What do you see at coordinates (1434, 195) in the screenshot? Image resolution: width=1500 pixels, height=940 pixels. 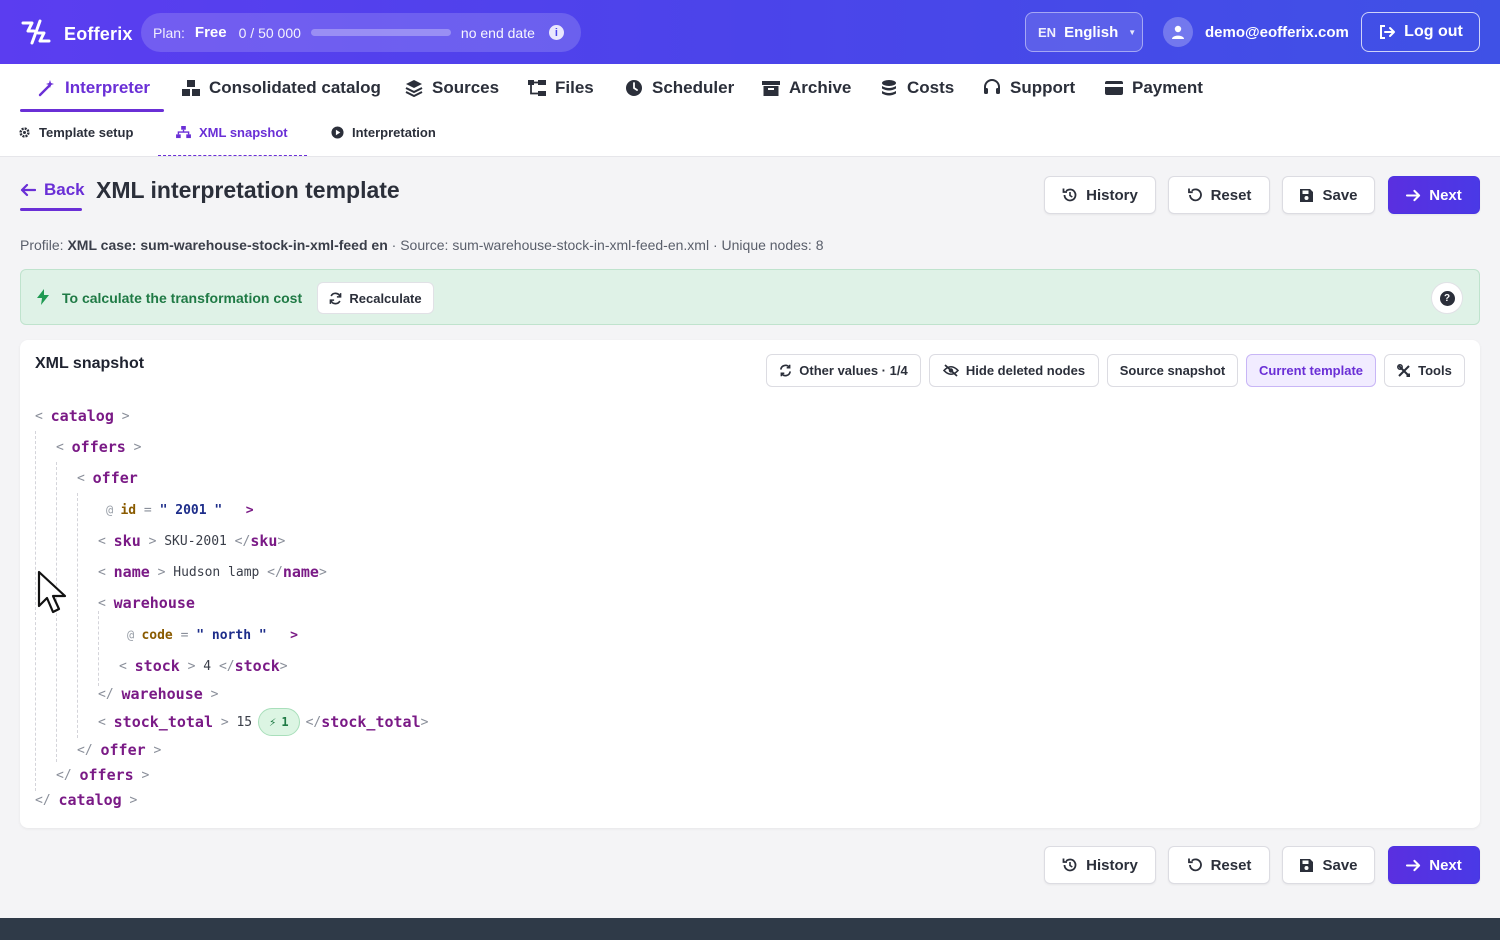 I see `next-button: Next` at bounding box center [1434, 195].